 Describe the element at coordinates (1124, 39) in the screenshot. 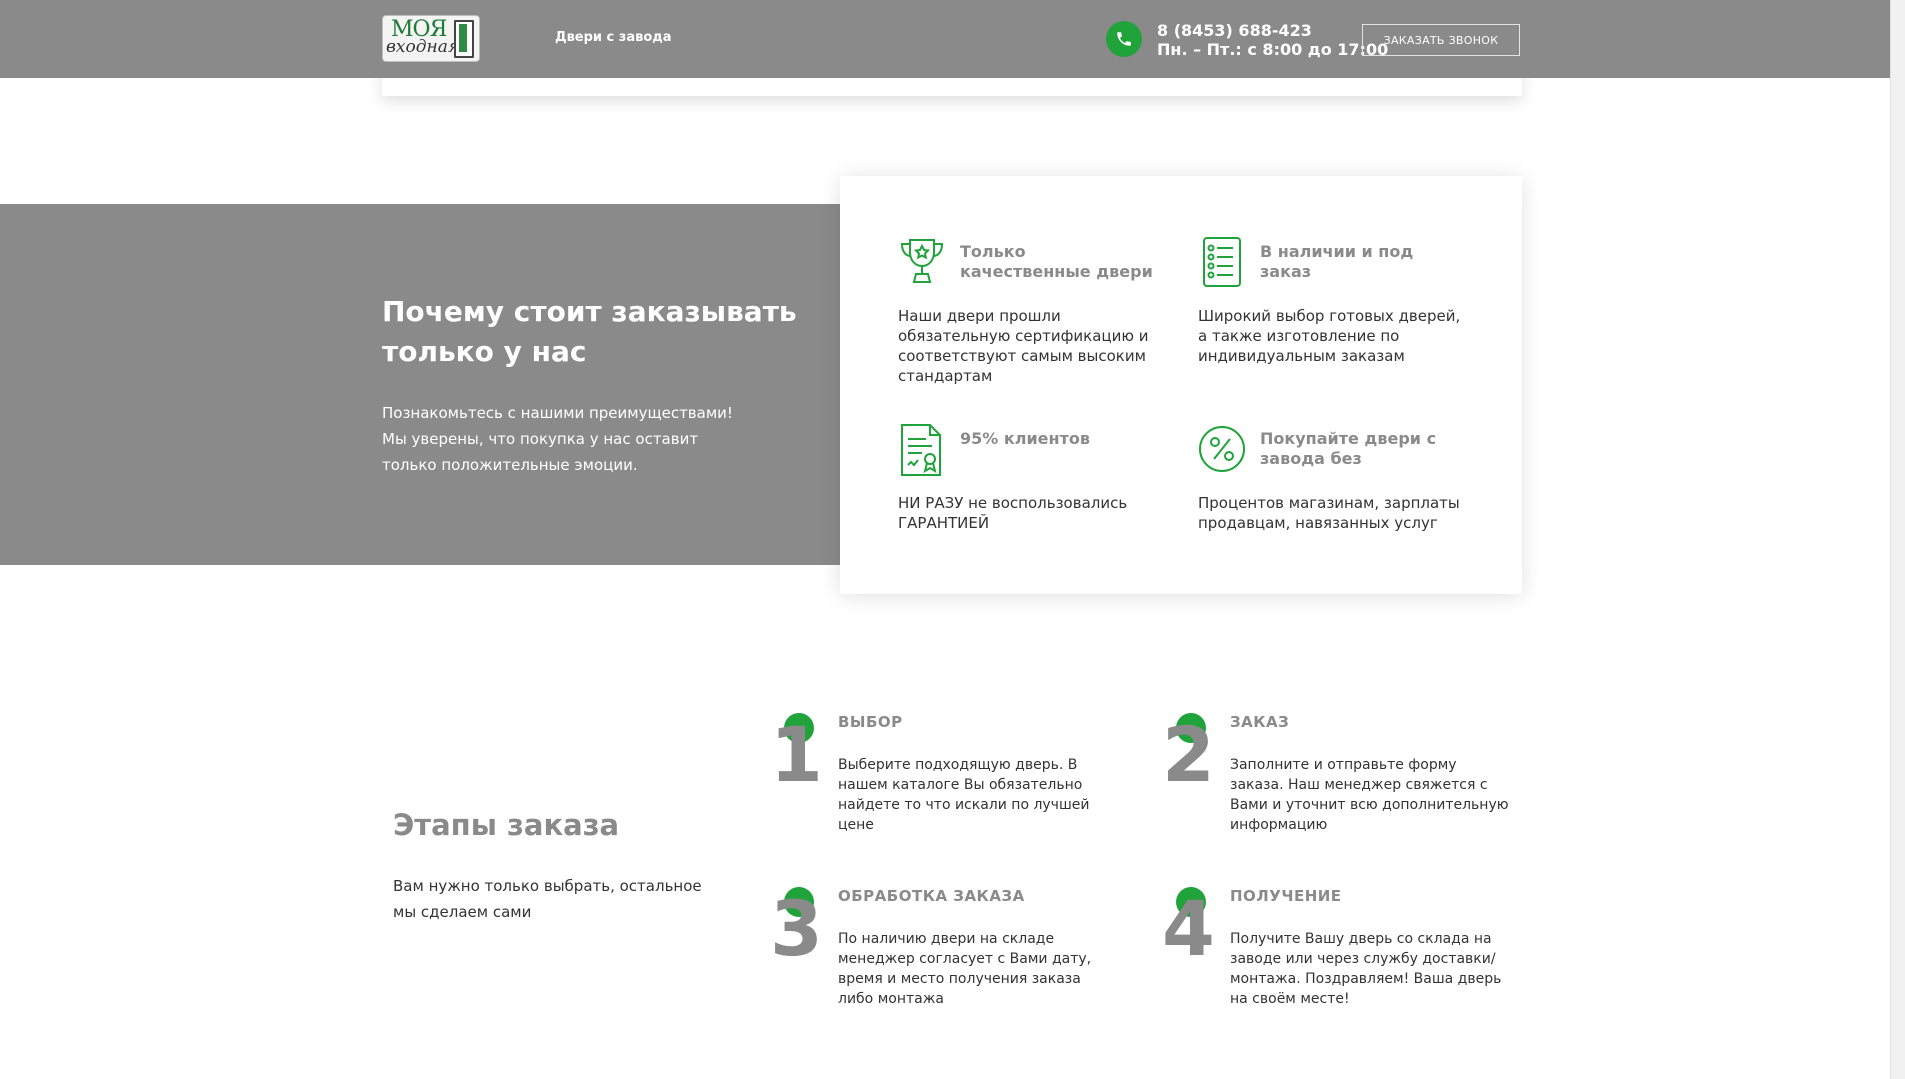

I see `phone-icon` at that location.